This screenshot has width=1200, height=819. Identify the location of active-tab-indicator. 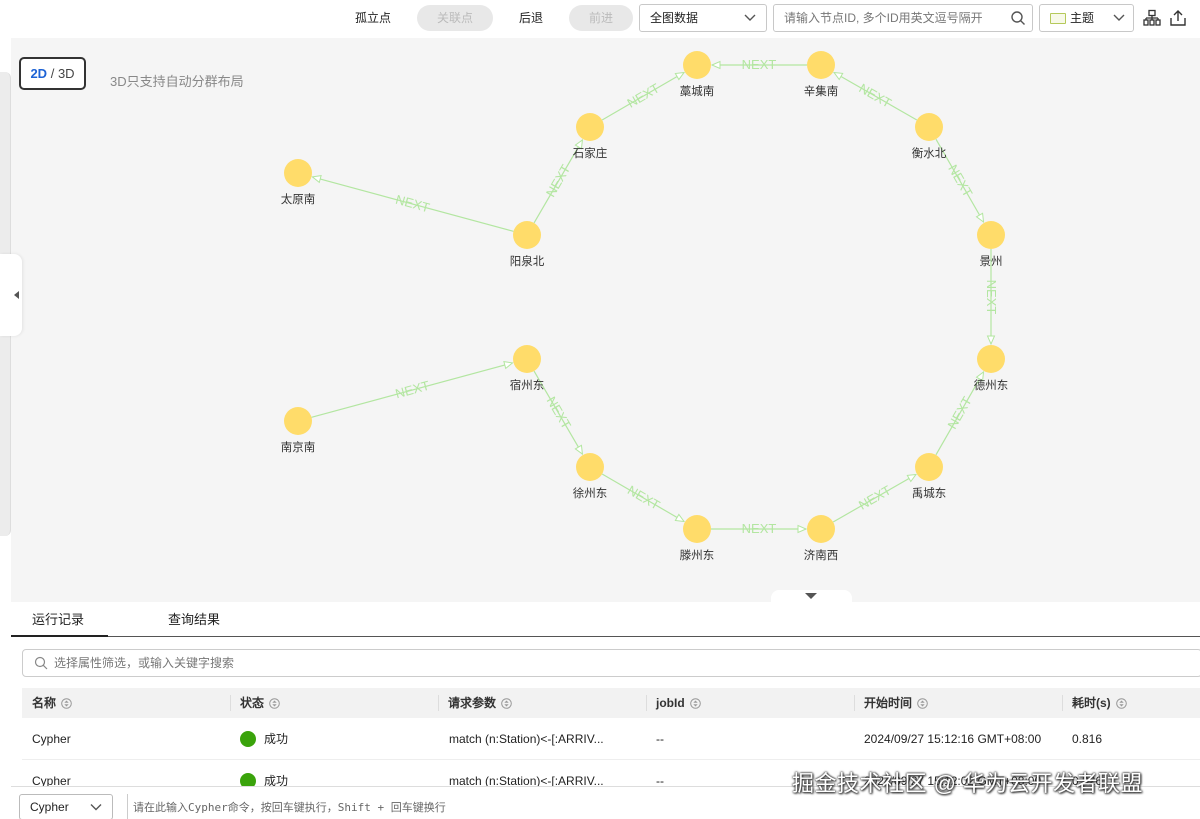
(59, 636).